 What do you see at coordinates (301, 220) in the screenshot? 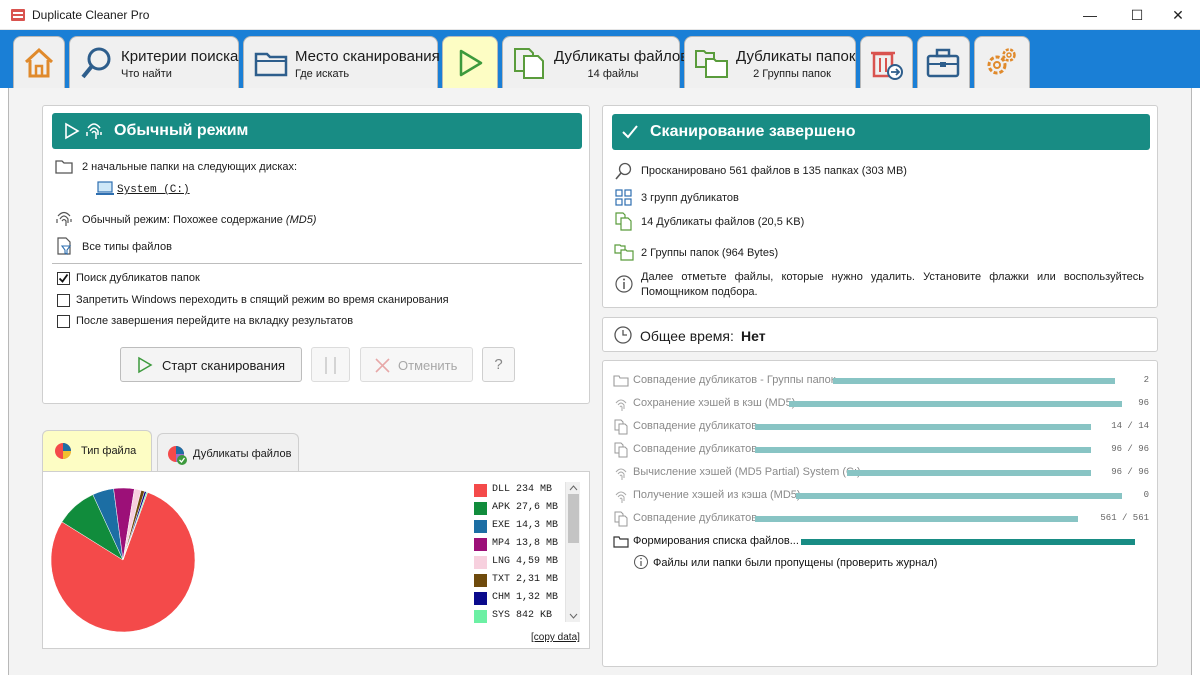
I see `mode-hash: (MD5)` at bounding box center [301, 220].